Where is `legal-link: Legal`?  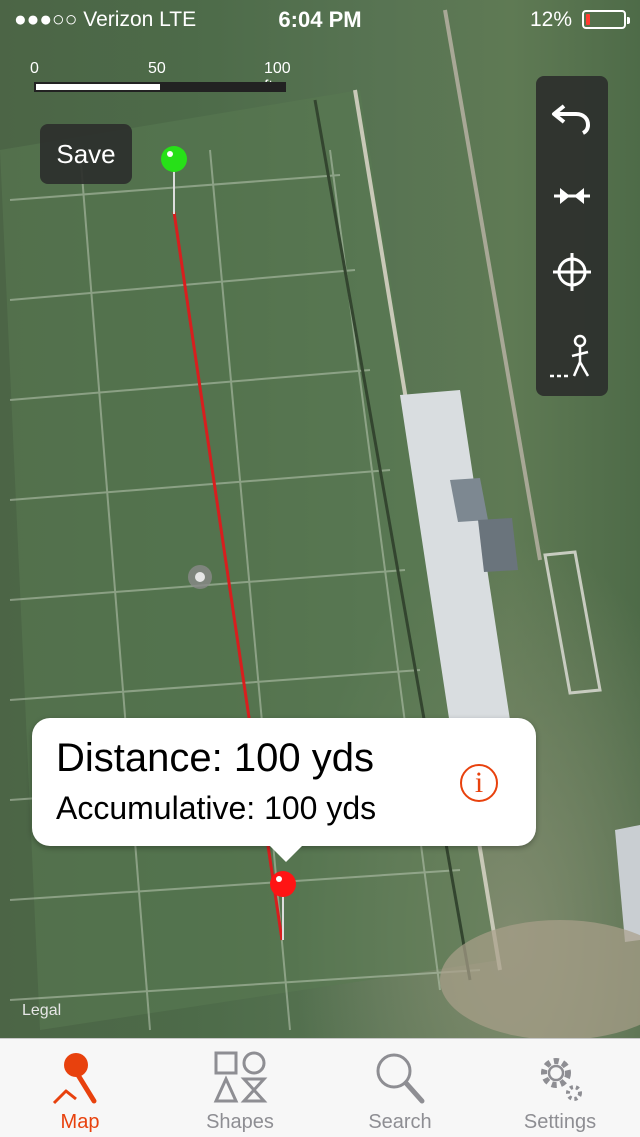 legal-link: Legal is located at coordinates (41, 1011).